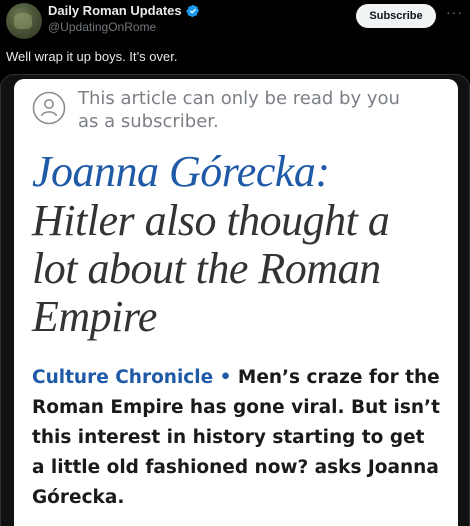 The width and height of the screenshot is (470, 526). I want to click on person-icon, so click(49, 108).